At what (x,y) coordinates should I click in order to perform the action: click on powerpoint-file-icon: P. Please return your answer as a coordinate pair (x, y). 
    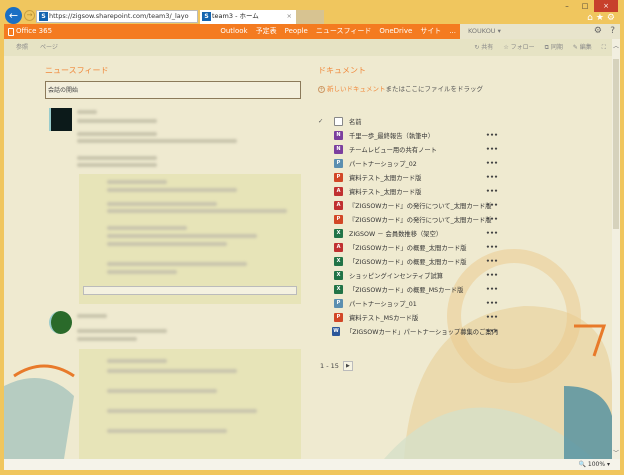
    Looking at the image, I should click on (338, 219).